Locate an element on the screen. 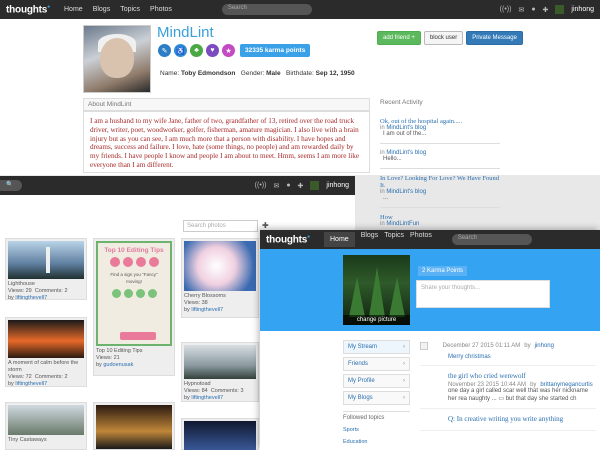 Image resolution: width=600 pixels, height=450 pixels. topbar-icons: ((•)) ✉ ● ✚ jinhong is located at coordinates (305, 185).